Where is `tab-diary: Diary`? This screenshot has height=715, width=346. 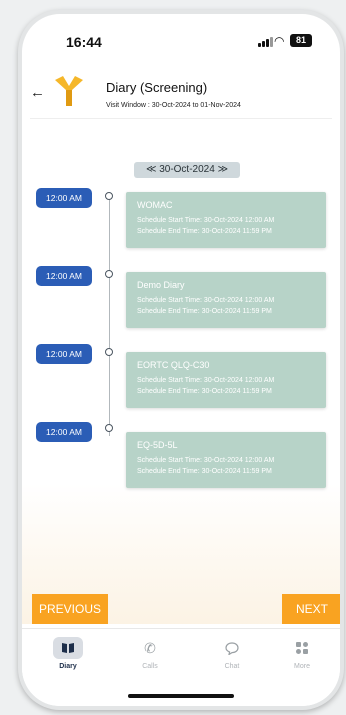
tab-diary: Diary is located at coordinates (68, 653).